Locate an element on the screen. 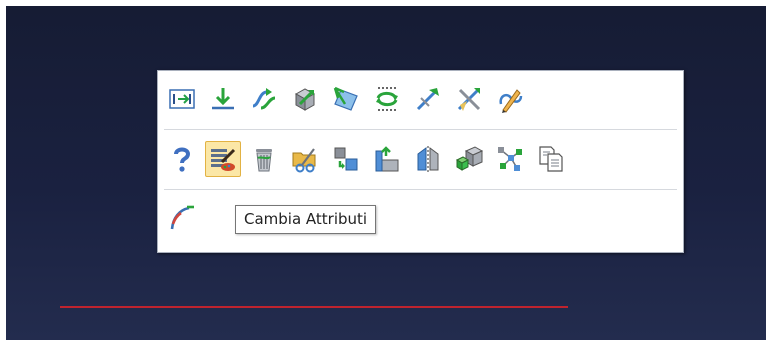 Image resolution: width=766 pixels, height=340 pixels. step-profile-button is located at coordinates (387, 159).